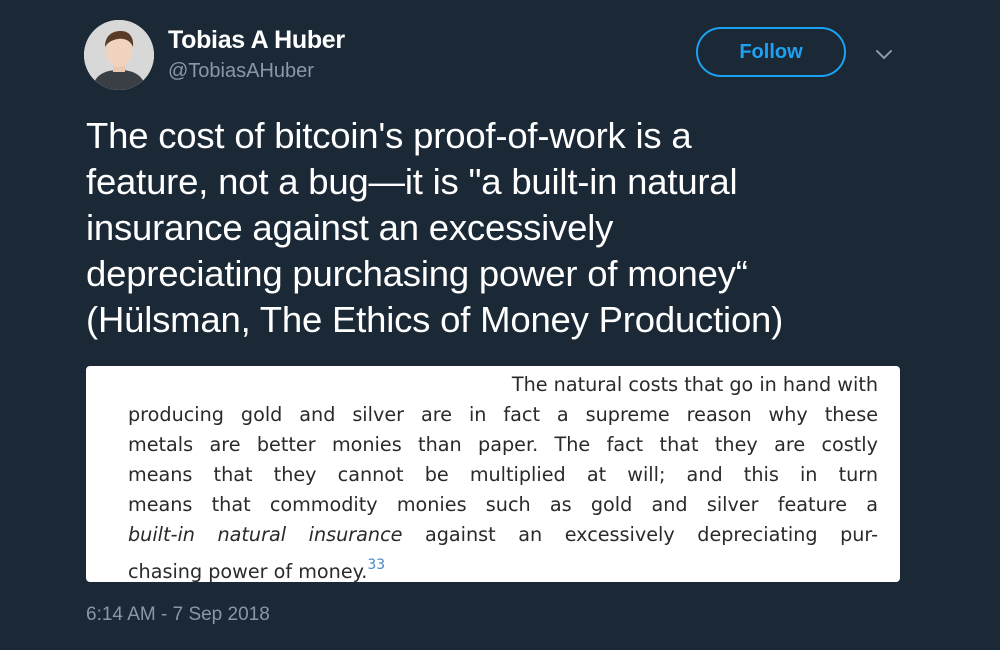 The image size is (1000, 650). Describe the element at coordinates (503, 566) in the screenshot. I see `excerpt-line: chasing power of money.33` at that location.